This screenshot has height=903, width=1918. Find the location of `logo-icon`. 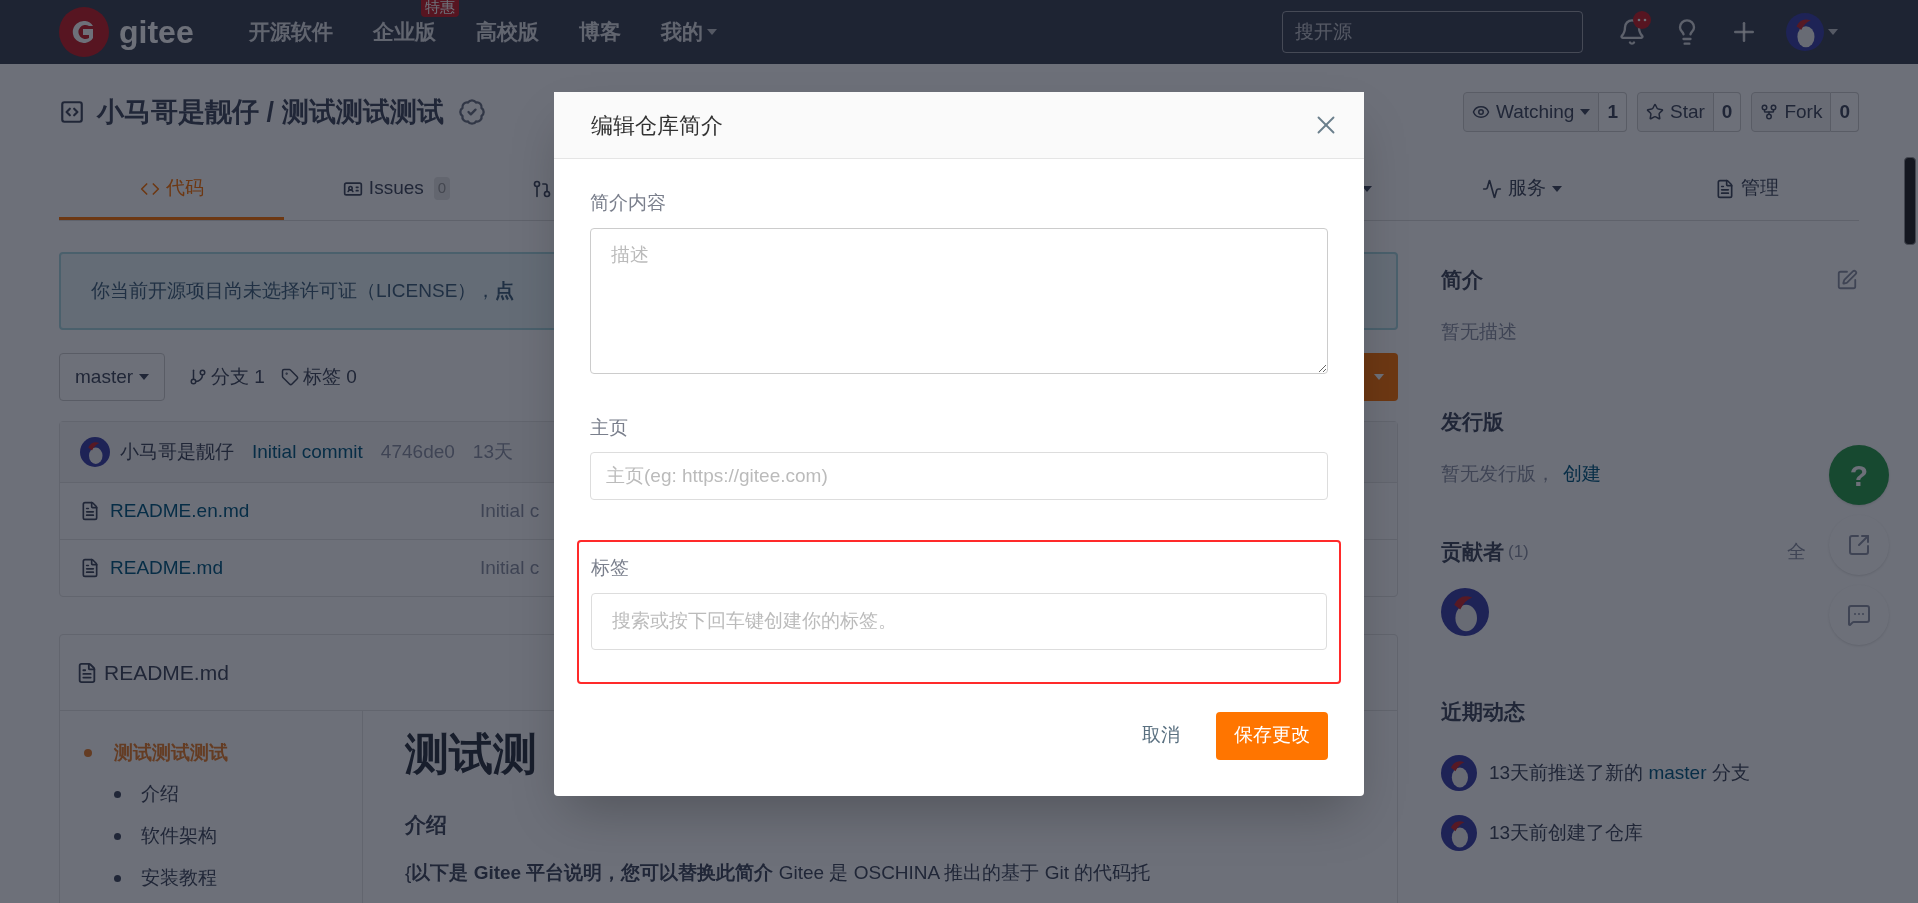

logo-icon is located at coordinates (84, 32).